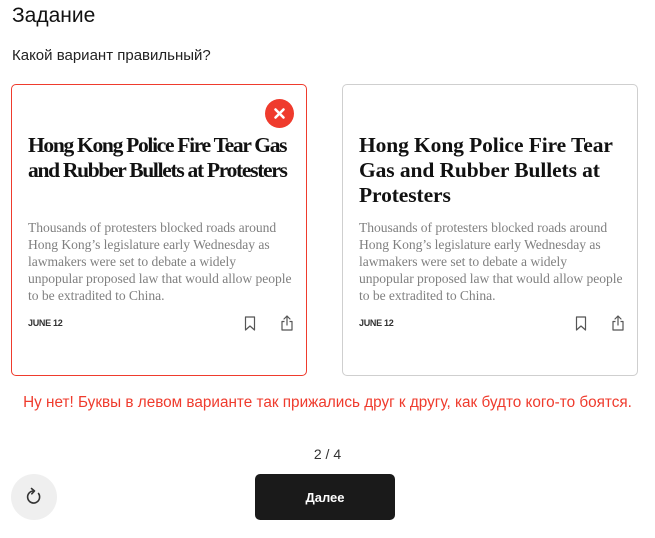 This screenshot has width=655, height=538. I want to click on wrong-answer-badge, so click(279, 113).